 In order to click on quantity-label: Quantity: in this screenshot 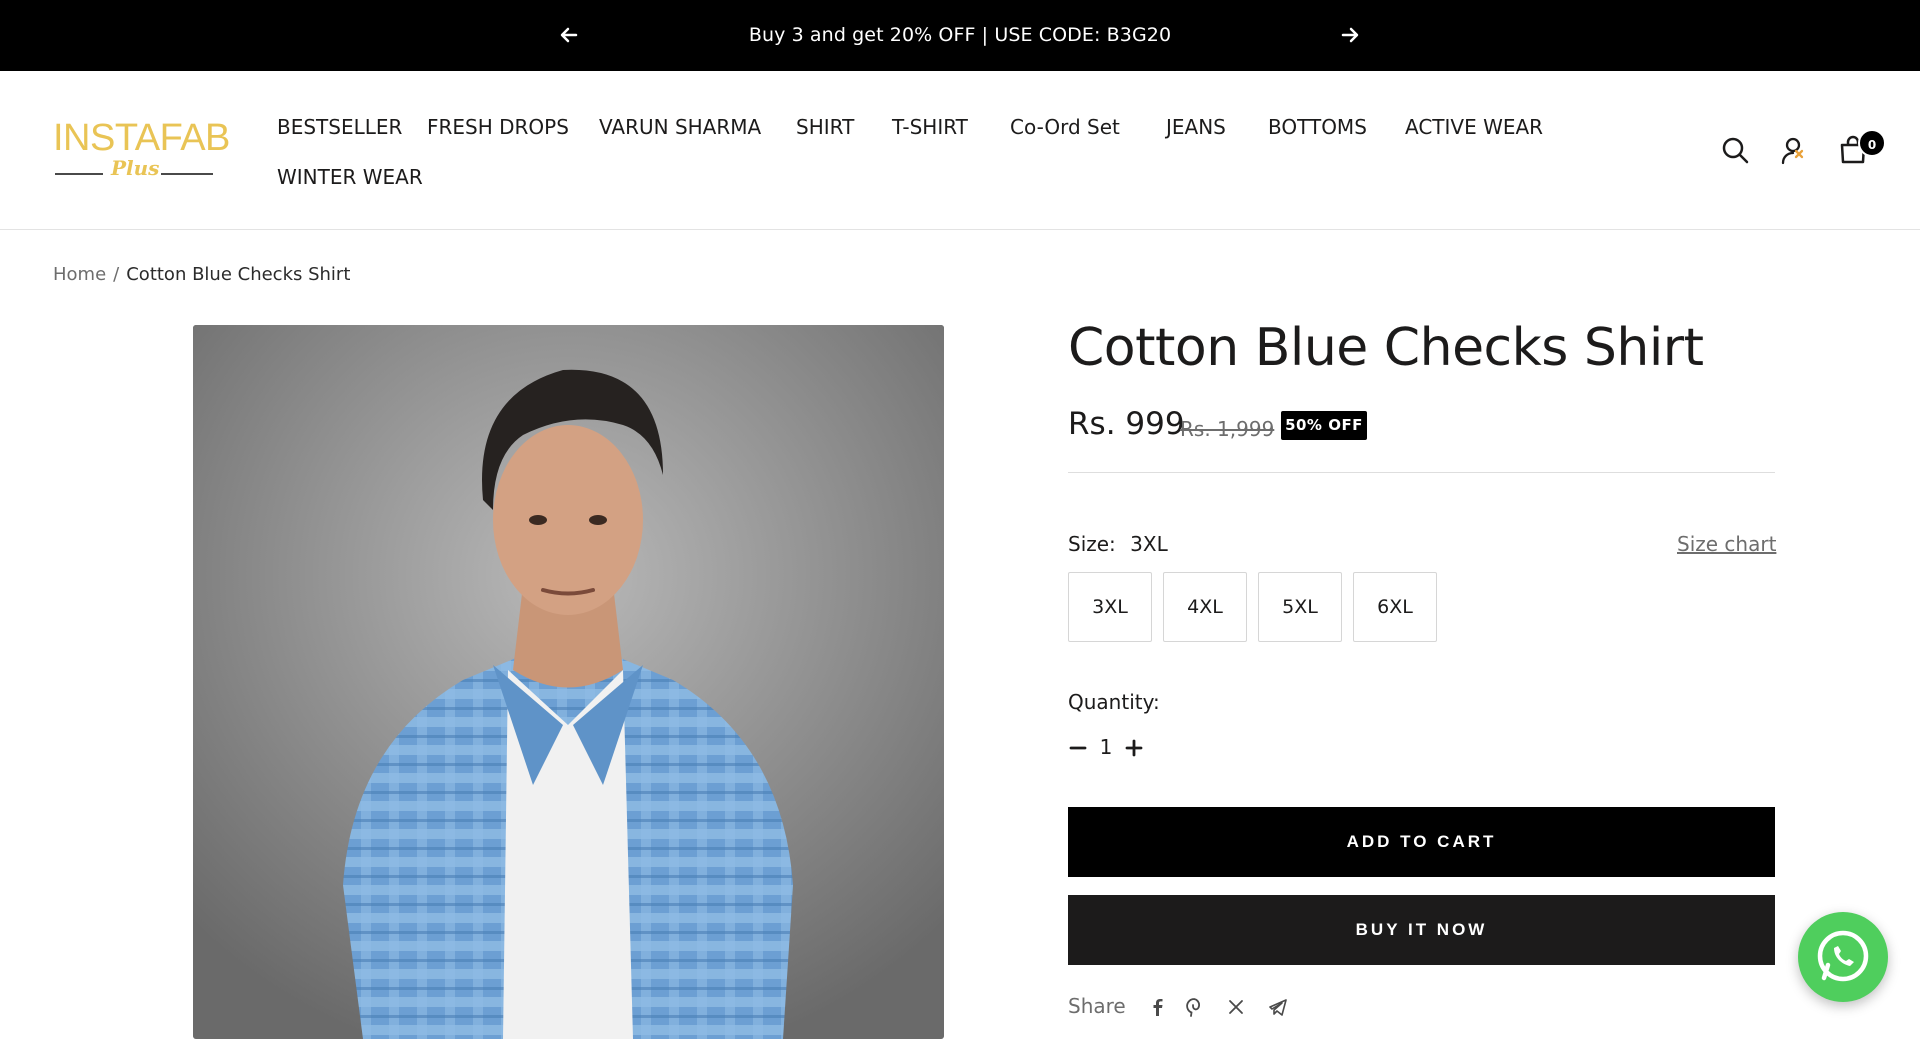, I will do `click(1114, 702)`.